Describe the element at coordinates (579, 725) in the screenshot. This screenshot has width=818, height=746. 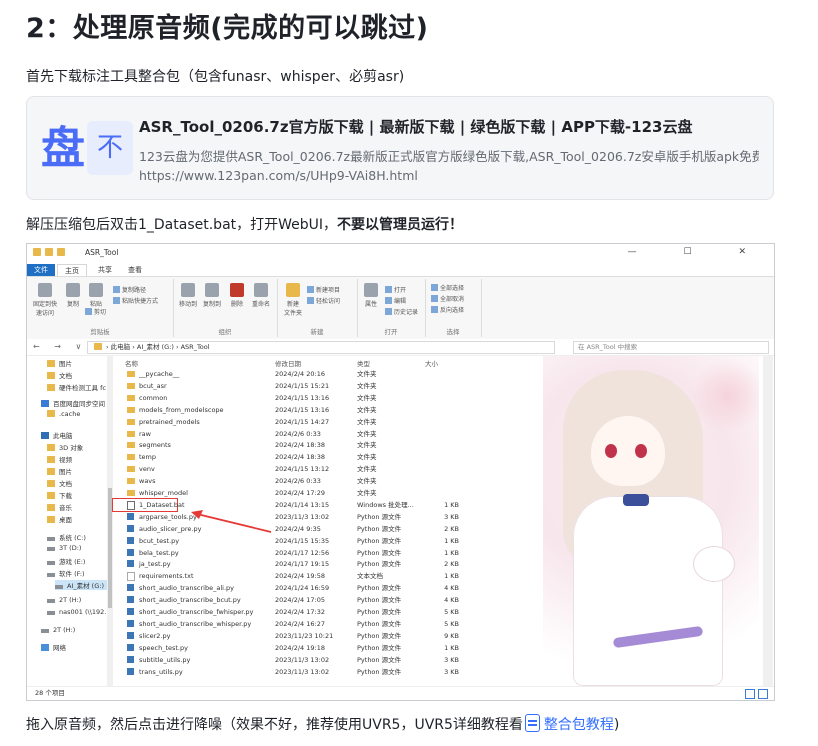
I see `tutorial-link: 整合包教程` at that location.